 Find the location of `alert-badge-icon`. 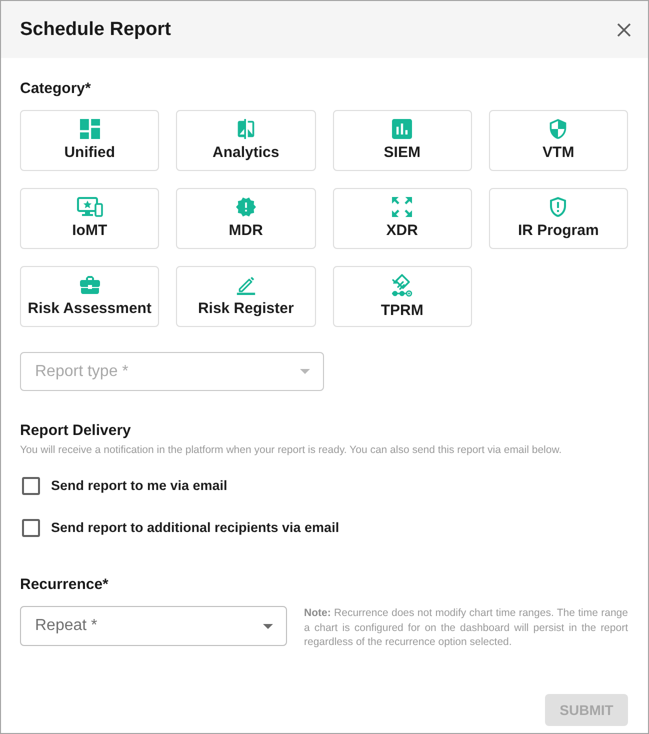

alert-badge-icon is located at coordinates (246, 207).